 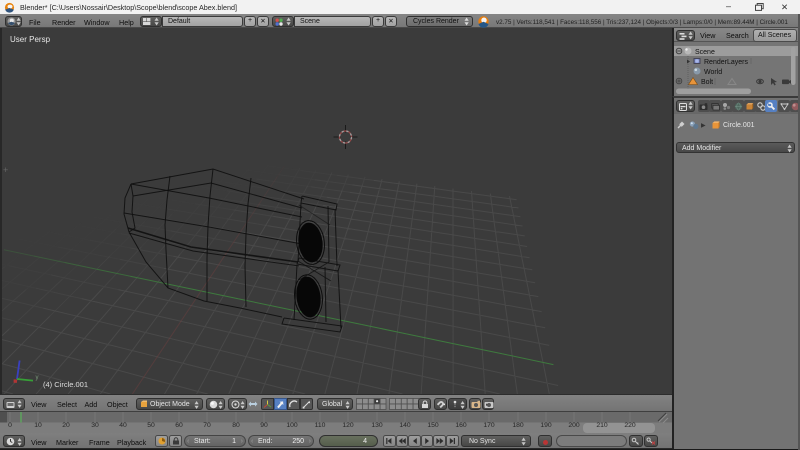 What do you see at coordinates (705, 52) in the screenshot?
I see `svg-text: Scene` at bounding box center [705, 52].